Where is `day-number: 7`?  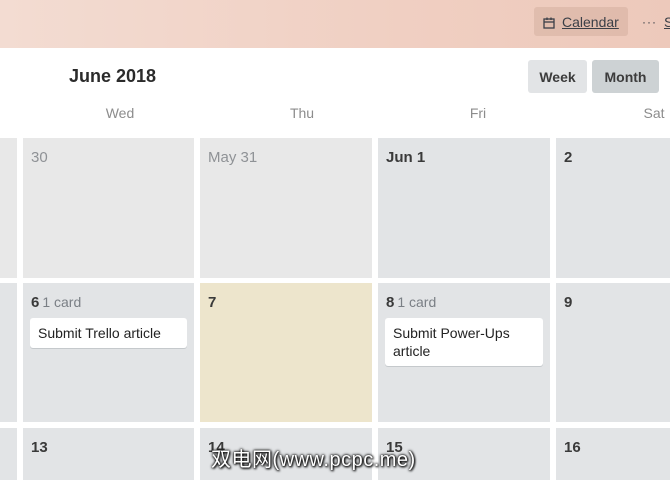 day-number: 7 is located at coordinates (212, 302).